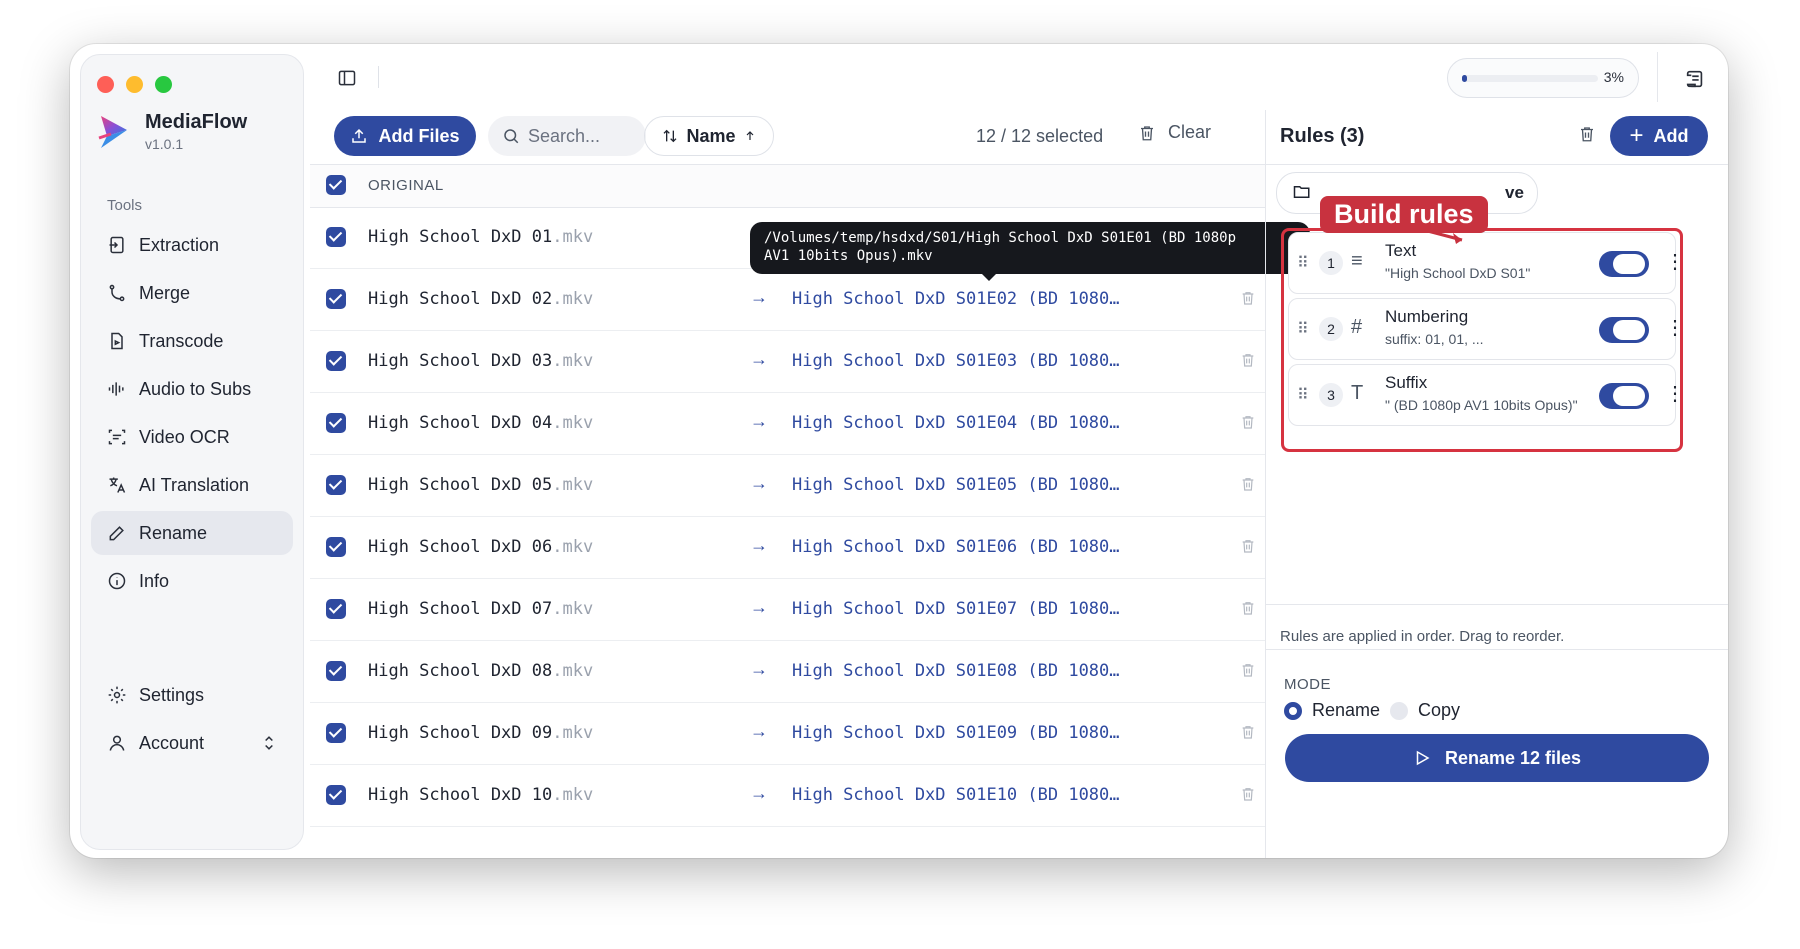 The image size is (1800, 949). I want to click on brand: MediaFlow v1.0.1, so click(172, 131).